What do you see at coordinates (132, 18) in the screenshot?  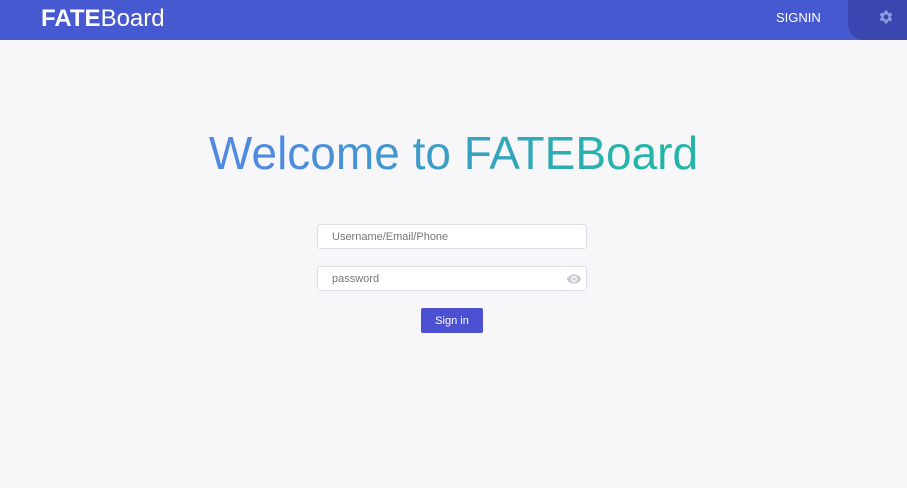 I see `logo-light-text: Board` at bounding box center [132, 18].